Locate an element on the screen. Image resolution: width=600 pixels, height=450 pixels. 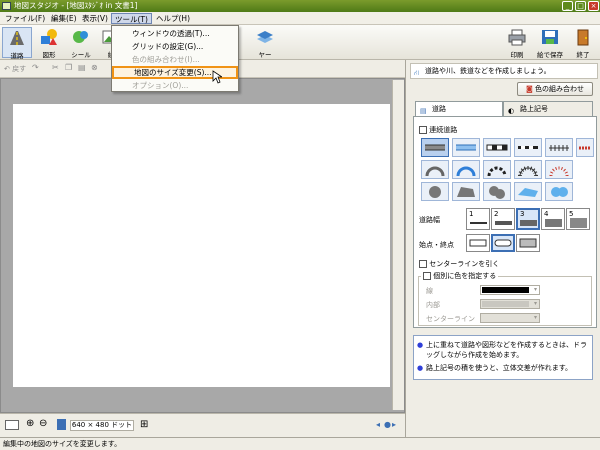
layer-tool-button: ヤー is located at coordinates (265, 43).